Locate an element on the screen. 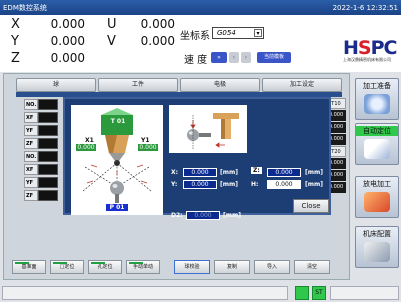 This screenshot has height=302, width=401. coord-sys-select: G054 ▾ is located at coordinates (238, 33).